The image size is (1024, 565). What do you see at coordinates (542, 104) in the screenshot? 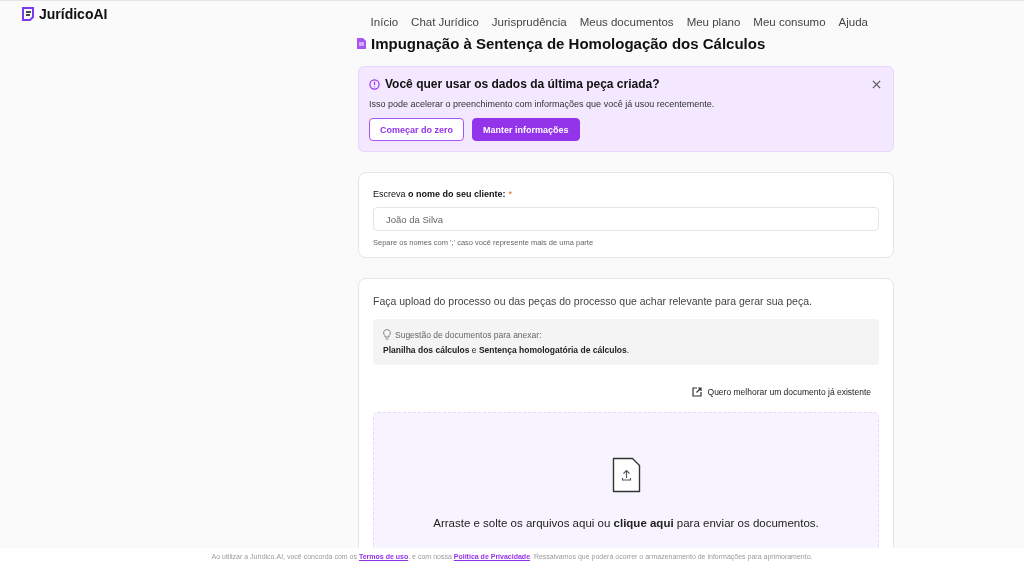
I see `alert-text: Isso pode acelerar o preenchimento com informações que você já usou recentemente.` at bounding box center [542, 104].